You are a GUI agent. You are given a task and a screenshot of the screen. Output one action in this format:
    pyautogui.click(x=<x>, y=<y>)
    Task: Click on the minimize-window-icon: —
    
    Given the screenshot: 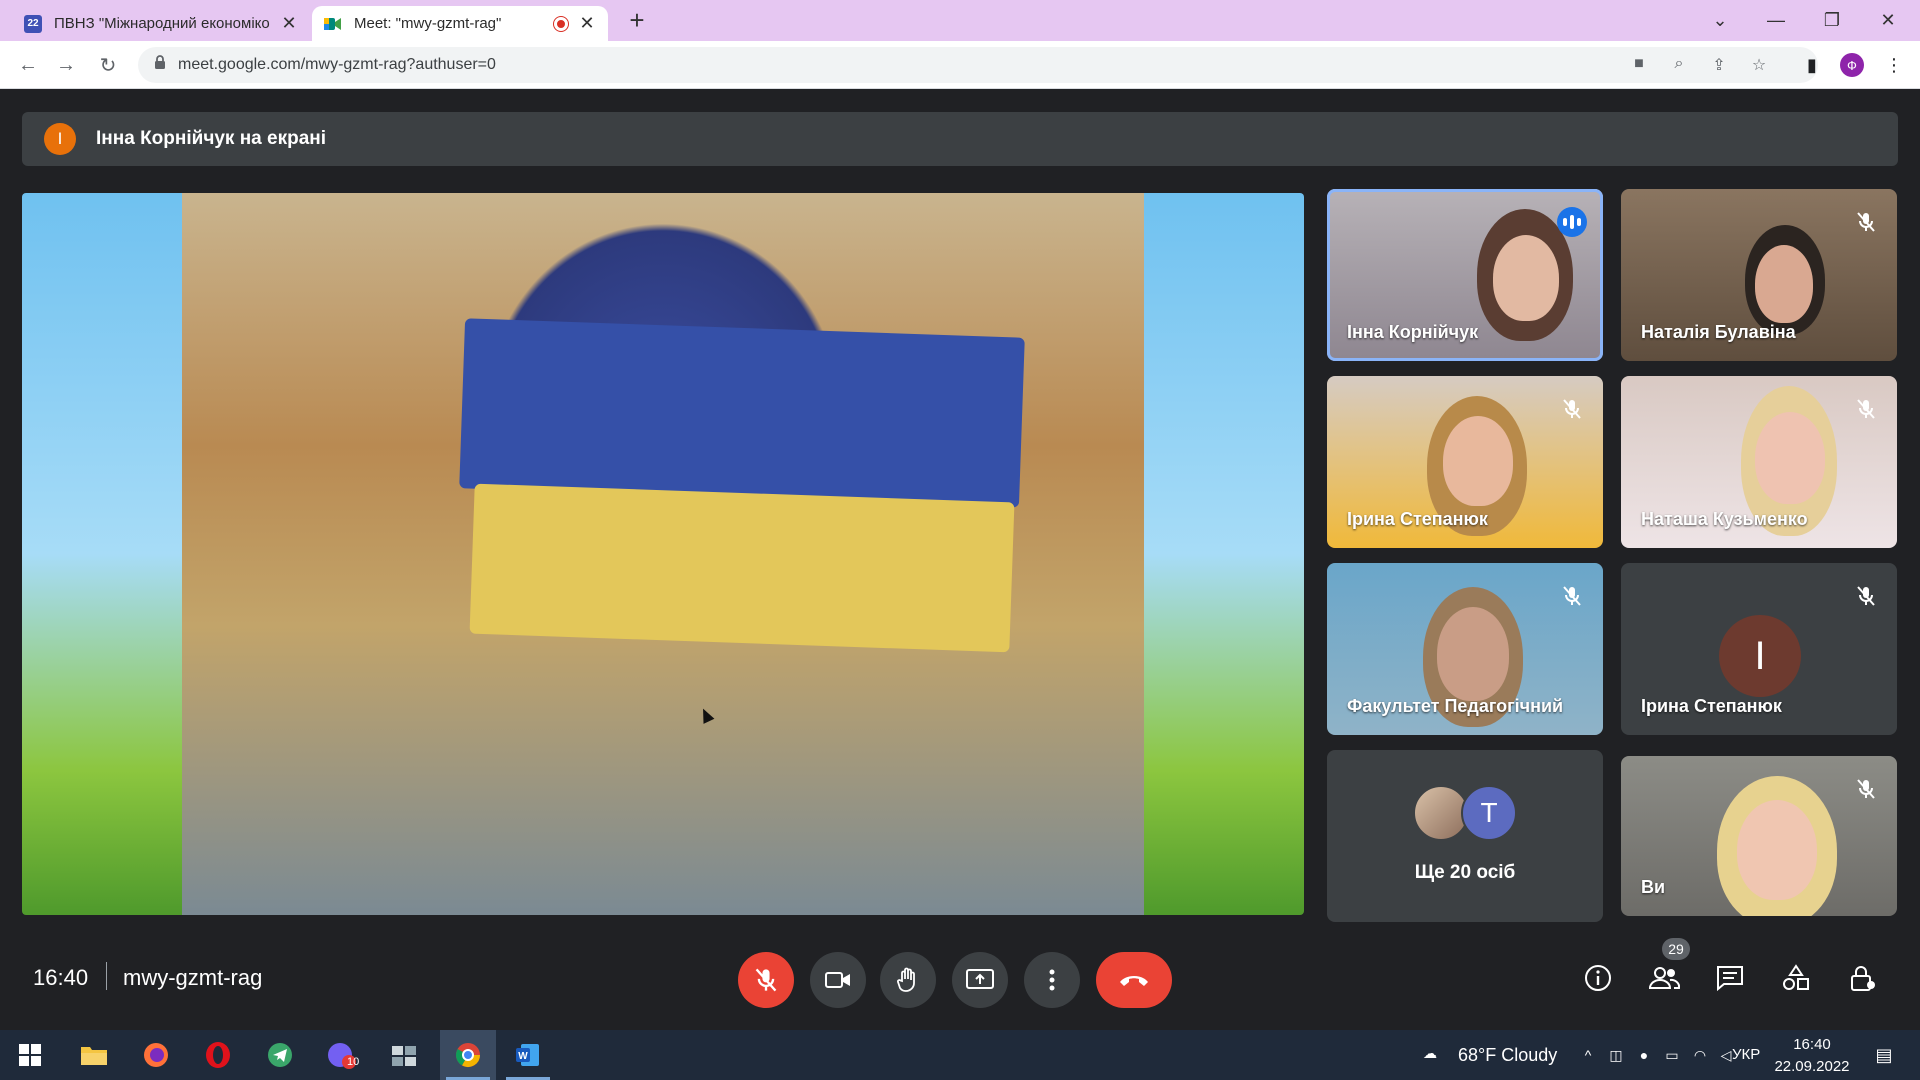 What is the action you would take?
    pyautogui.click(x=1776, y=20)
    